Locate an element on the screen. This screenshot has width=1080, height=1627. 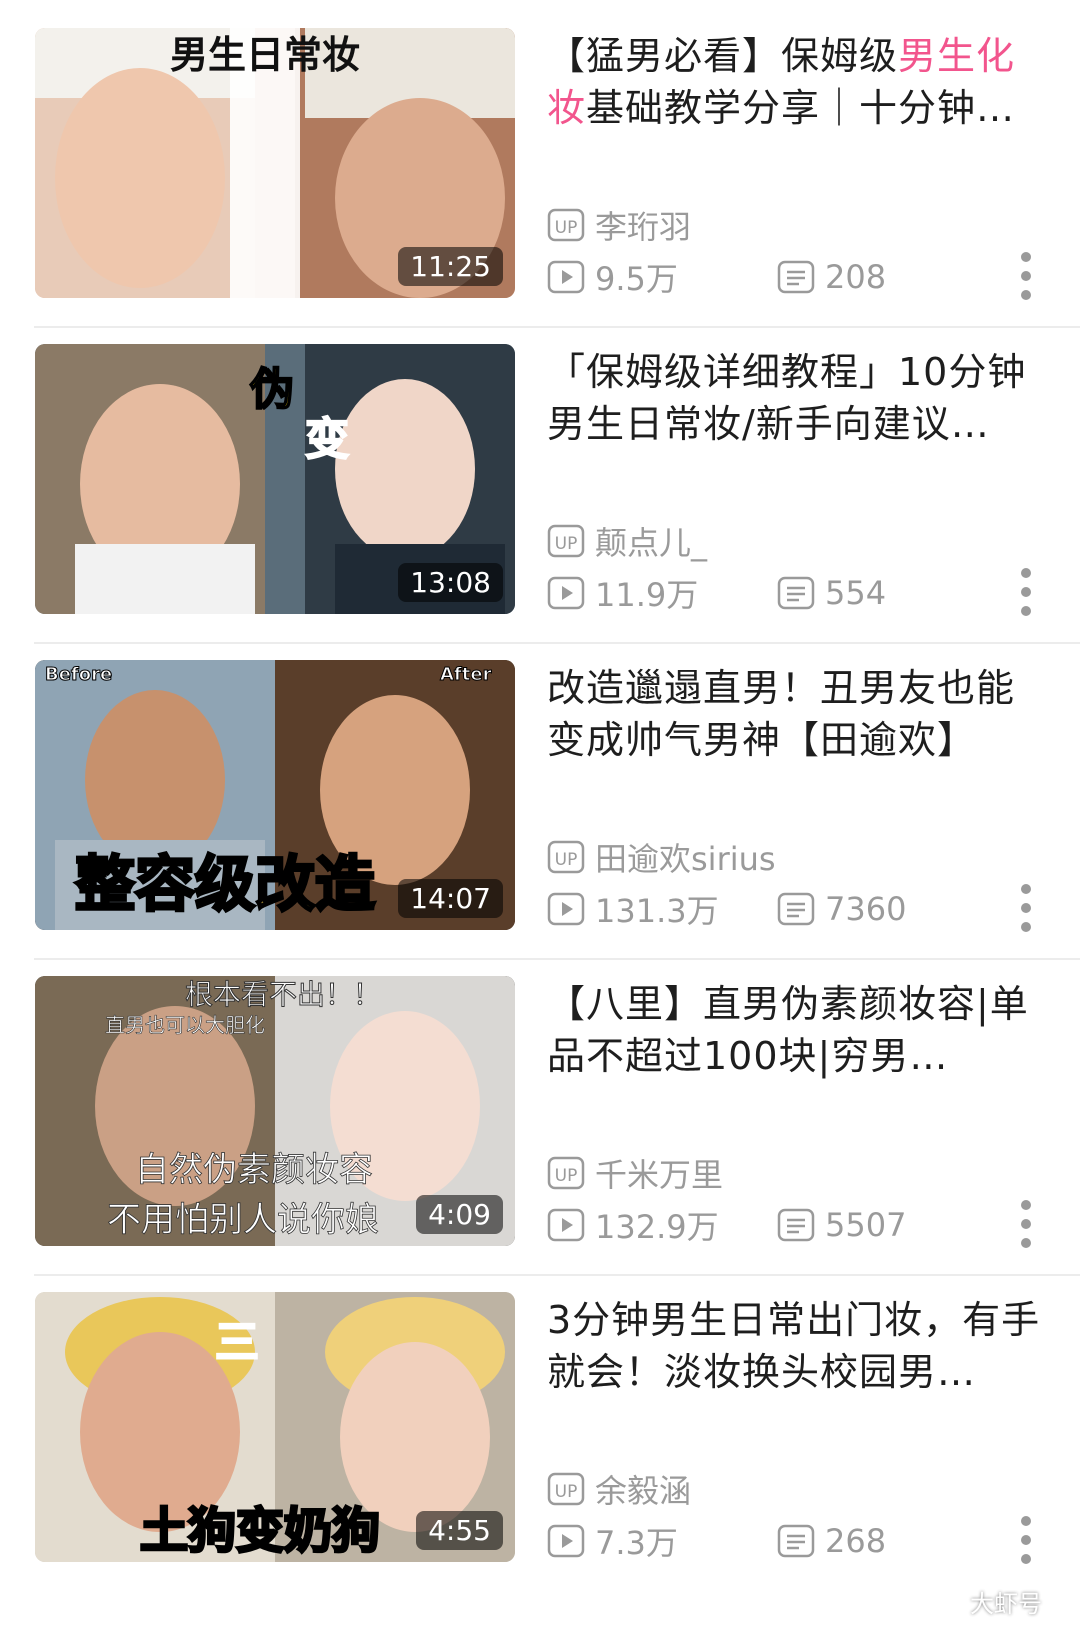
uploader-row: UP 余毅涵 is located at coordinates (619, 1489).